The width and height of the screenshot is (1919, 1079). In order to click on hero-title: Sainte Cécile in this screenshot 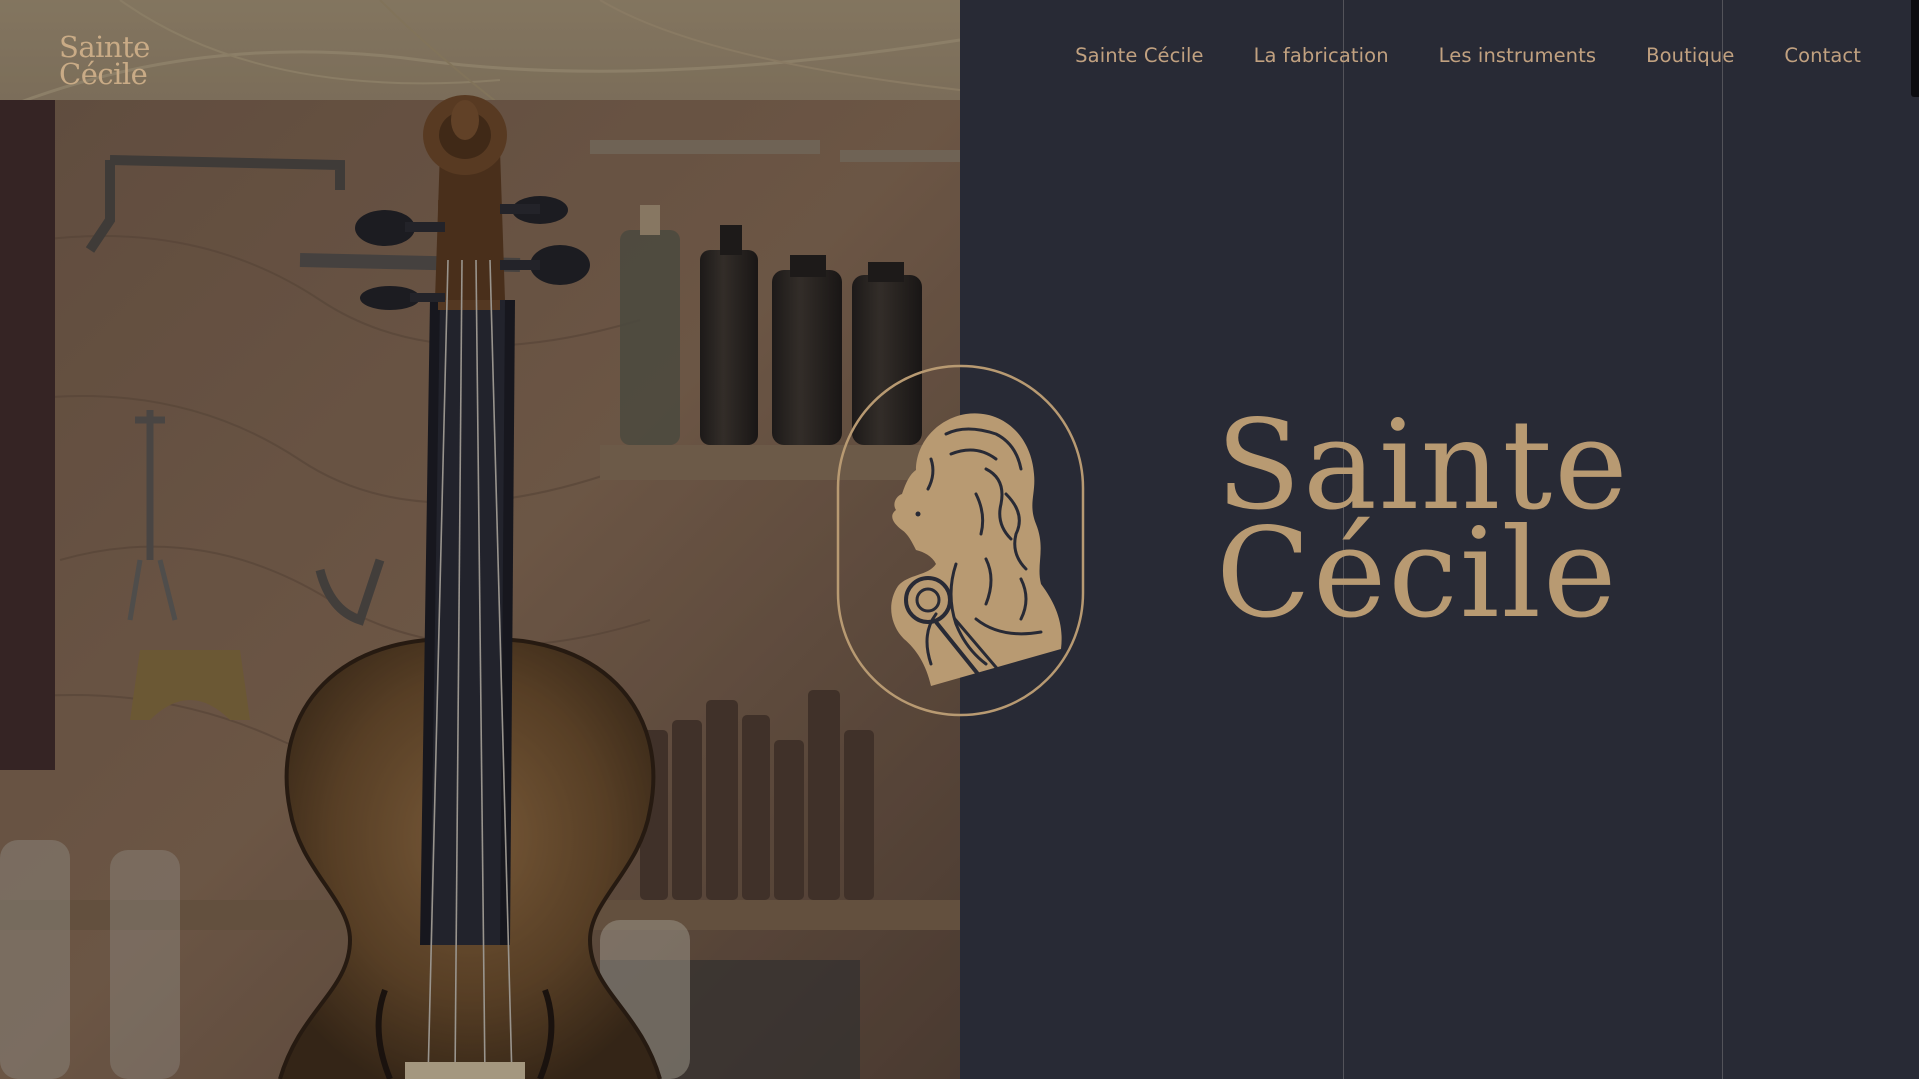, I will do `click(1426, 525)`.